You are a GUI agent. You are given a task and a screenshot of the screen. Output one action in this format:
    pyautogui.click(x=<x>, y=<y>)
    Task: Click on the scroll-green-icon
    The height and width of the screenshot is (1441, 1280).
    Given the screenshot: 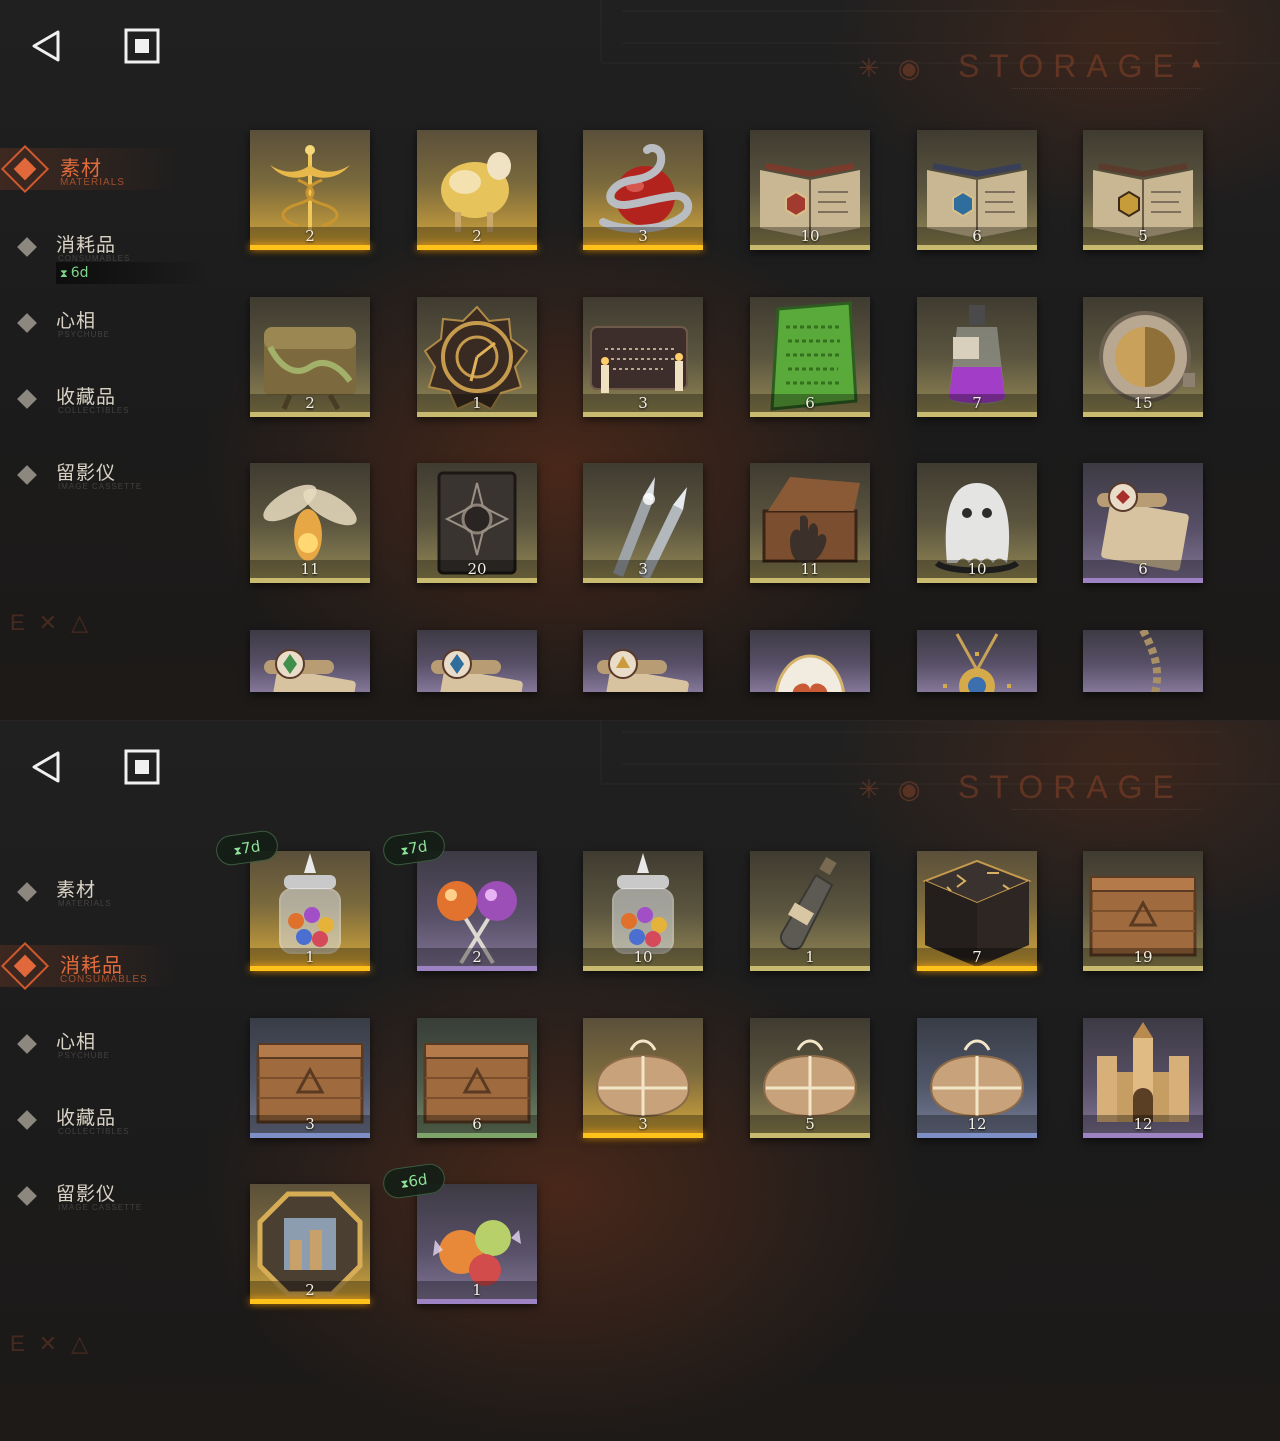 What is the action you would take?
    pyautogui.click(x=310, y=670)
    